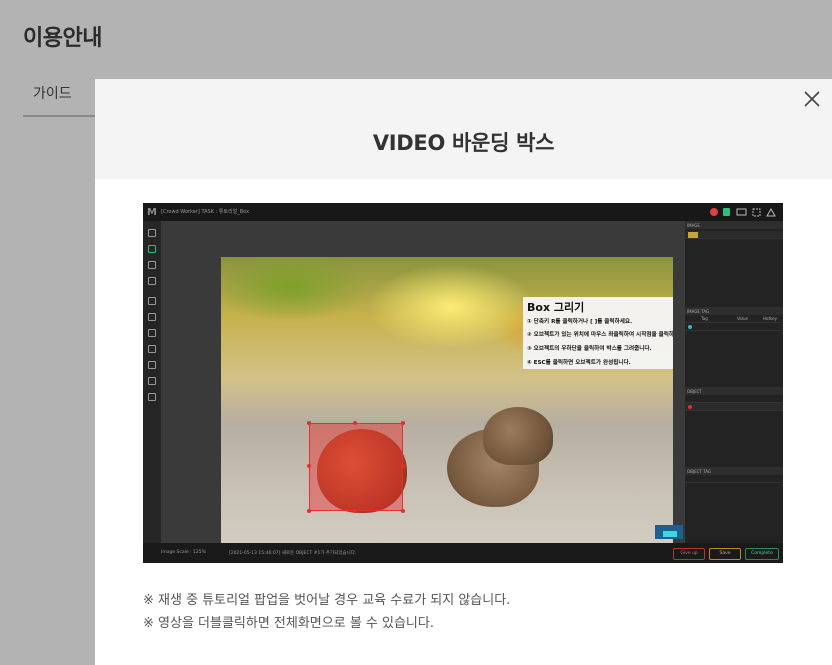  Describe the element at coordinates (698, 311) in the screenshot. I see `panel-section-label: IMAGE TAG` at that location.